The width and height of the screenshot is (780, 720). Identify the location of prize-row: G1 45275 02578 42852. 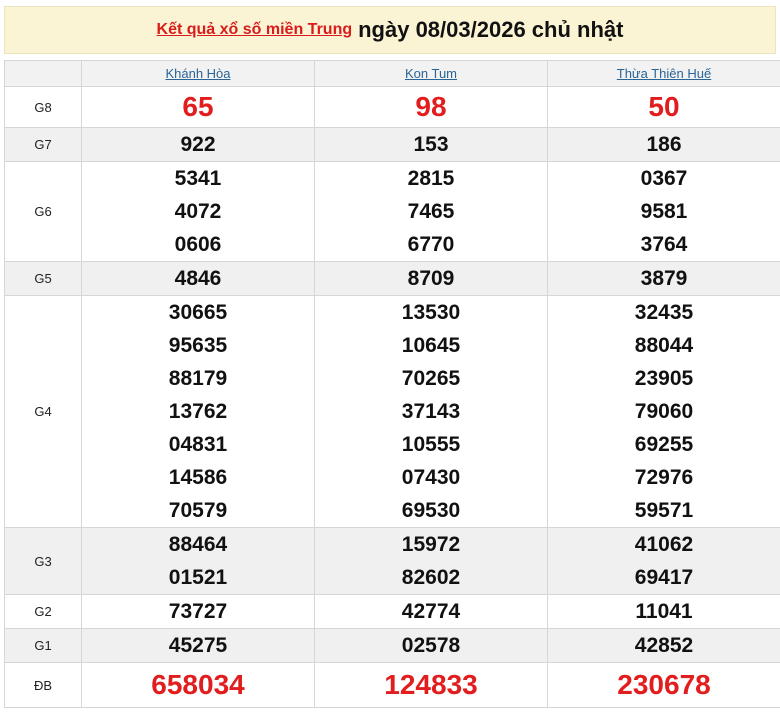
(392, 645).